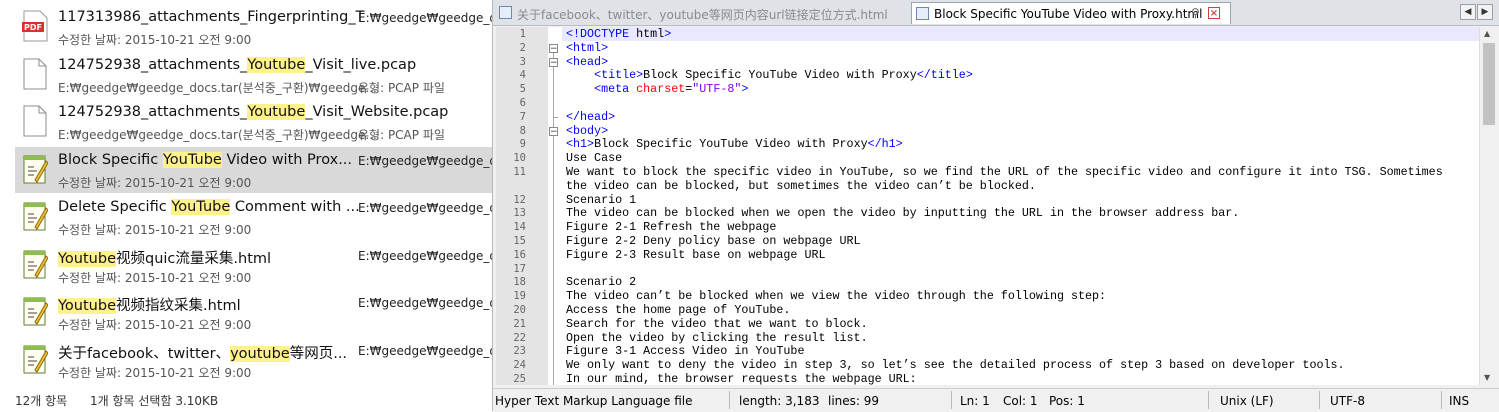 The height and width of the screenshot is (412, 1499). What do you see at coordinates (144, 353) in the screenshot?
I see `file-name-prefix: 关于facebook、twitter、` at bounding box center [144, 353].